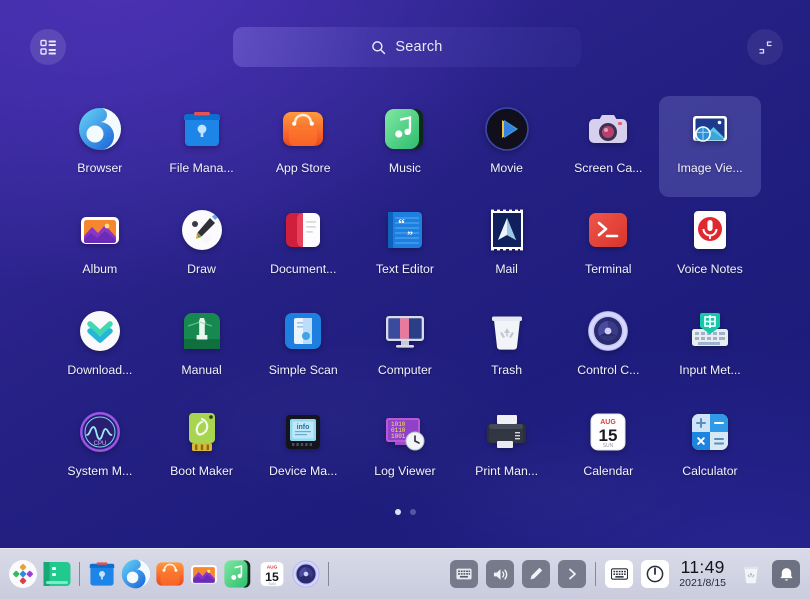 The height and width of the screenshot is (599, 810). What do you see at coordinates (405, 331) in the screenshot?
I see `computer-icon` at bounding box center [405, 331].